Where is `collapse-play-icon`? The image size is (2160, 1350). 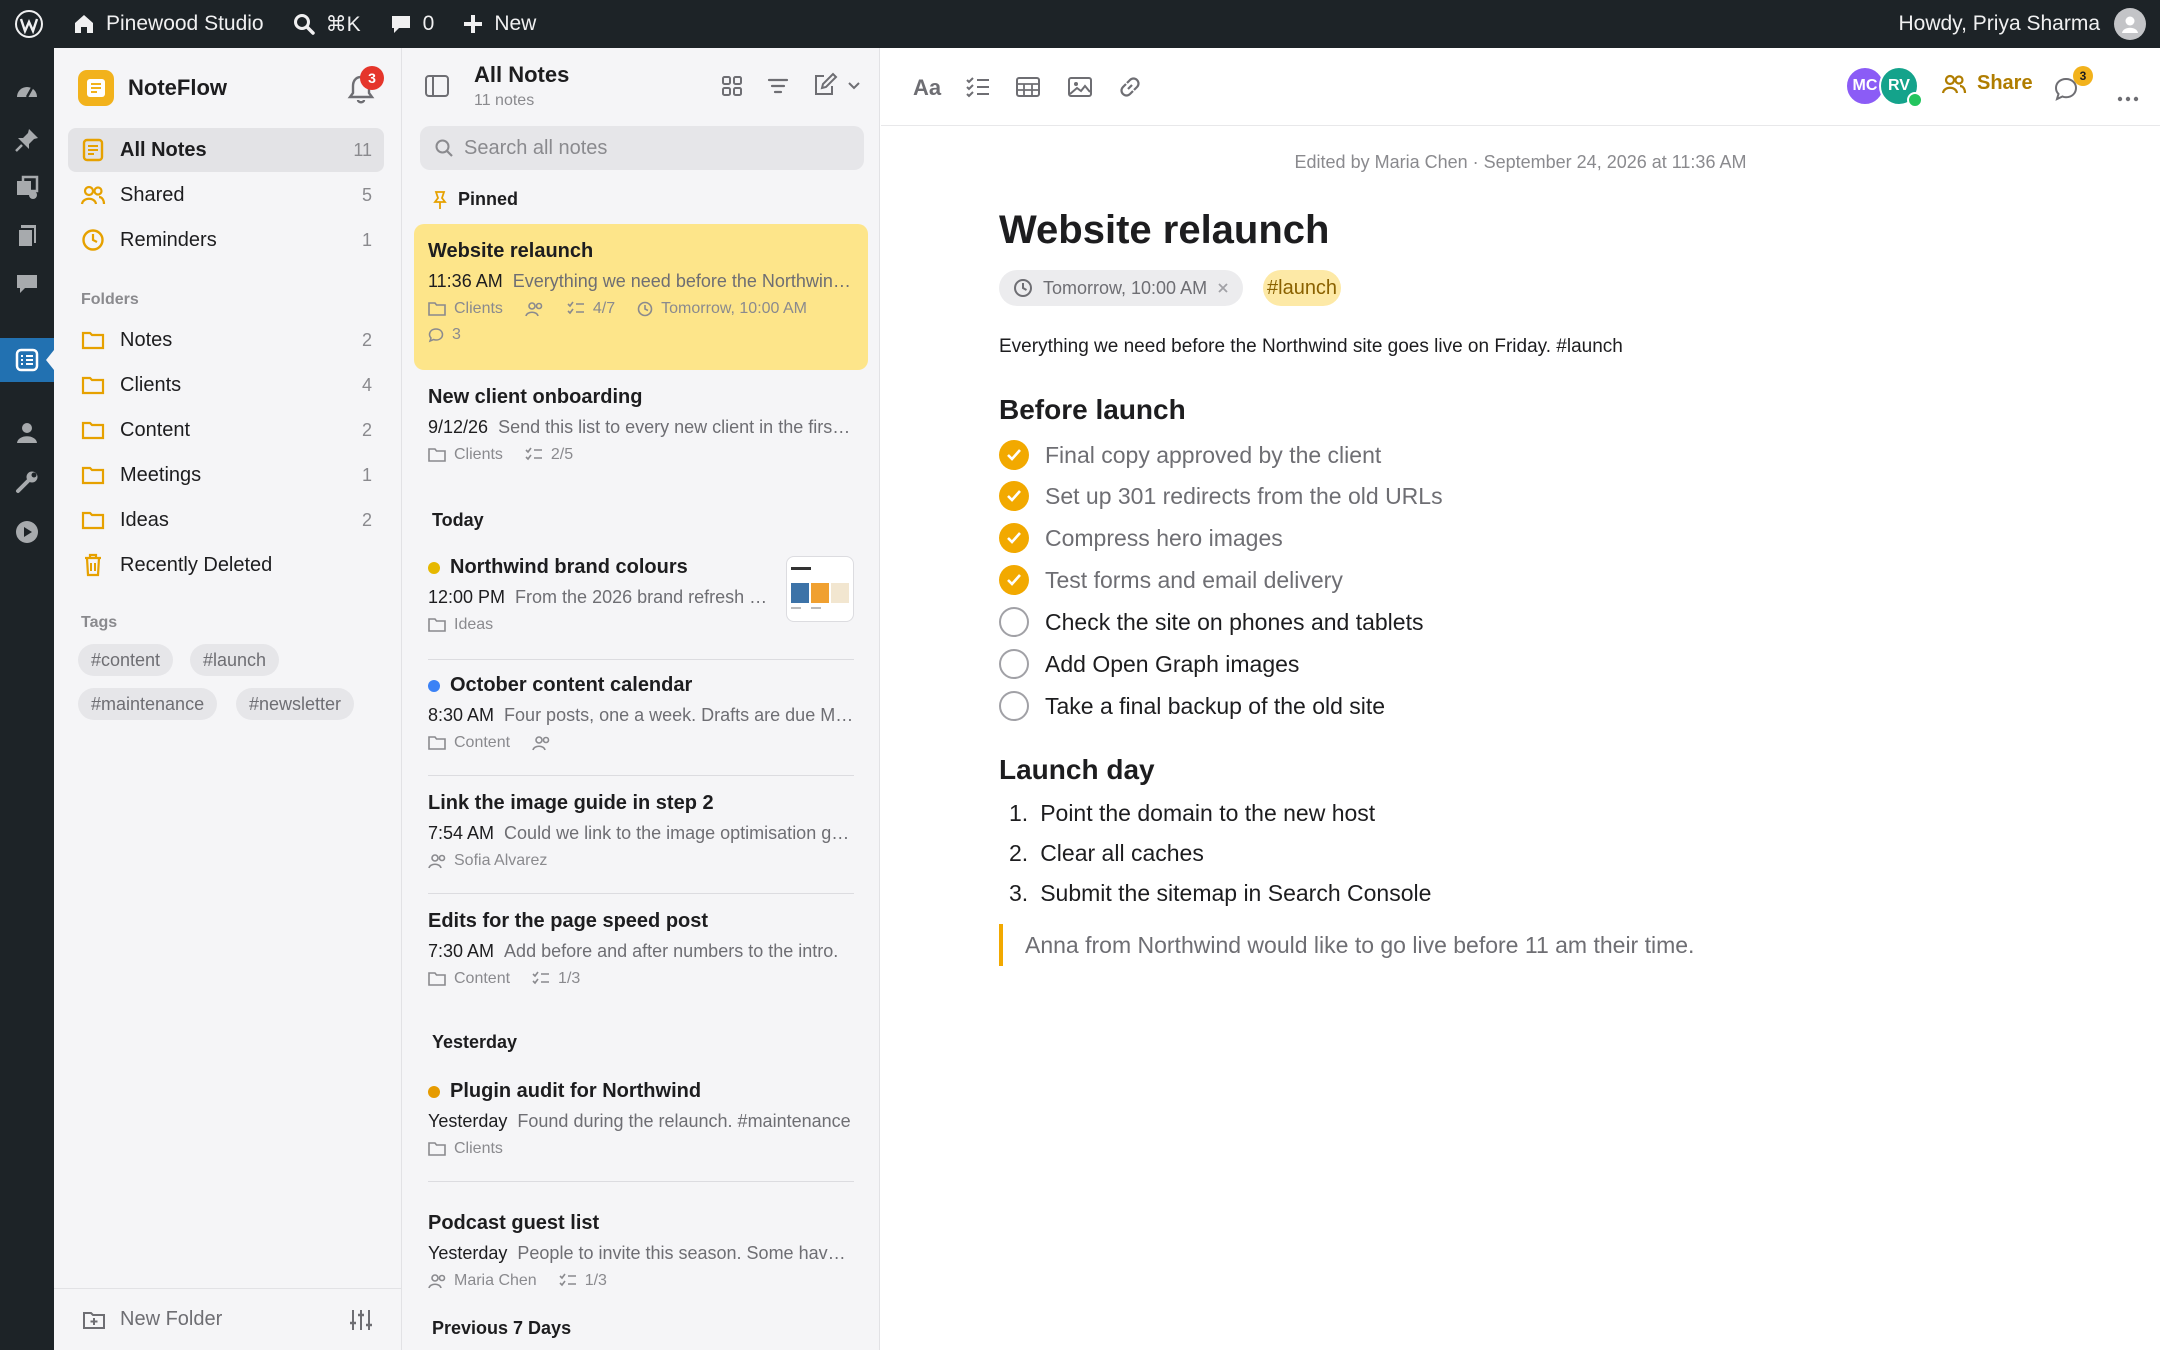 collapse-play-icon is located at coordinates (27, 532).